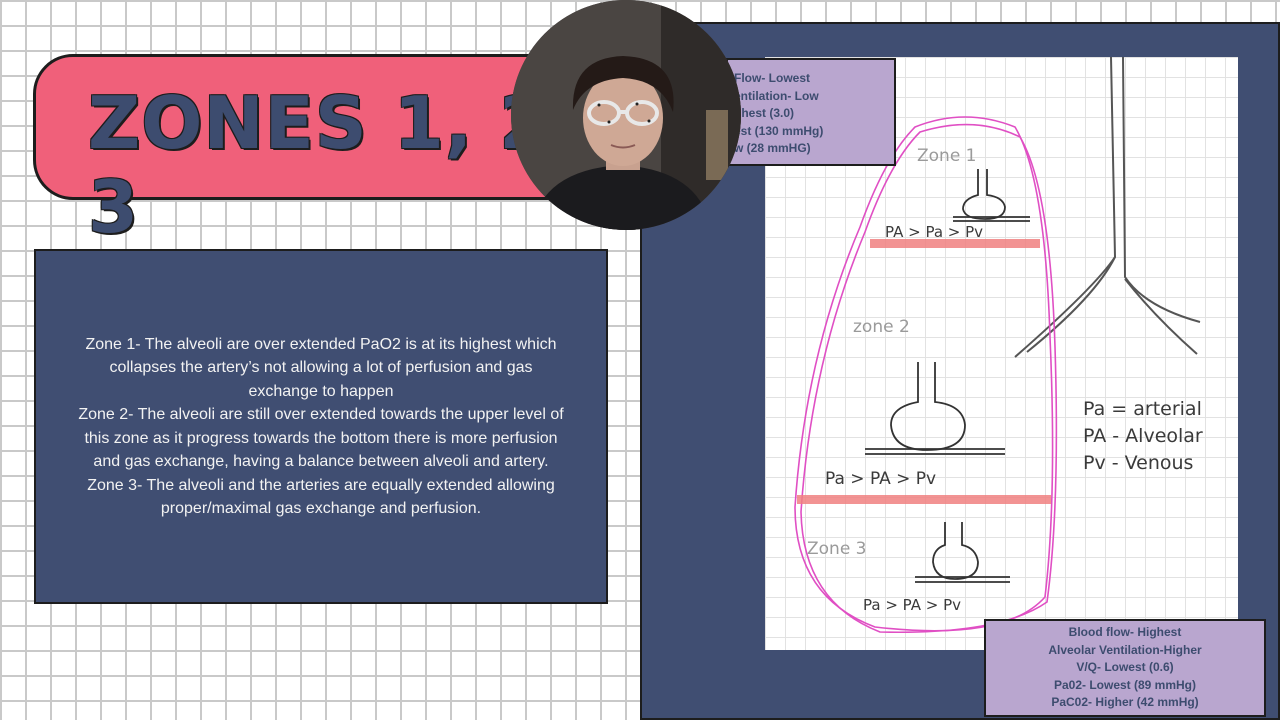 Image resolution: width=1280 pixels, height=720 pixels. What do you see at coordinates (880, 479) in the screenshot?
I see `zone2-equation: Pa > PA > Pv` at bounding box center [880, 479].